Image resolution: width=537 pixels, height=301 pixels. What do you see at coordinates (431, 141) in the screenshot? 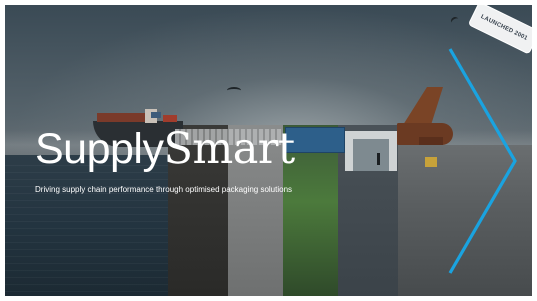
I see `airplane-wing` at bounding box center [431, 141].